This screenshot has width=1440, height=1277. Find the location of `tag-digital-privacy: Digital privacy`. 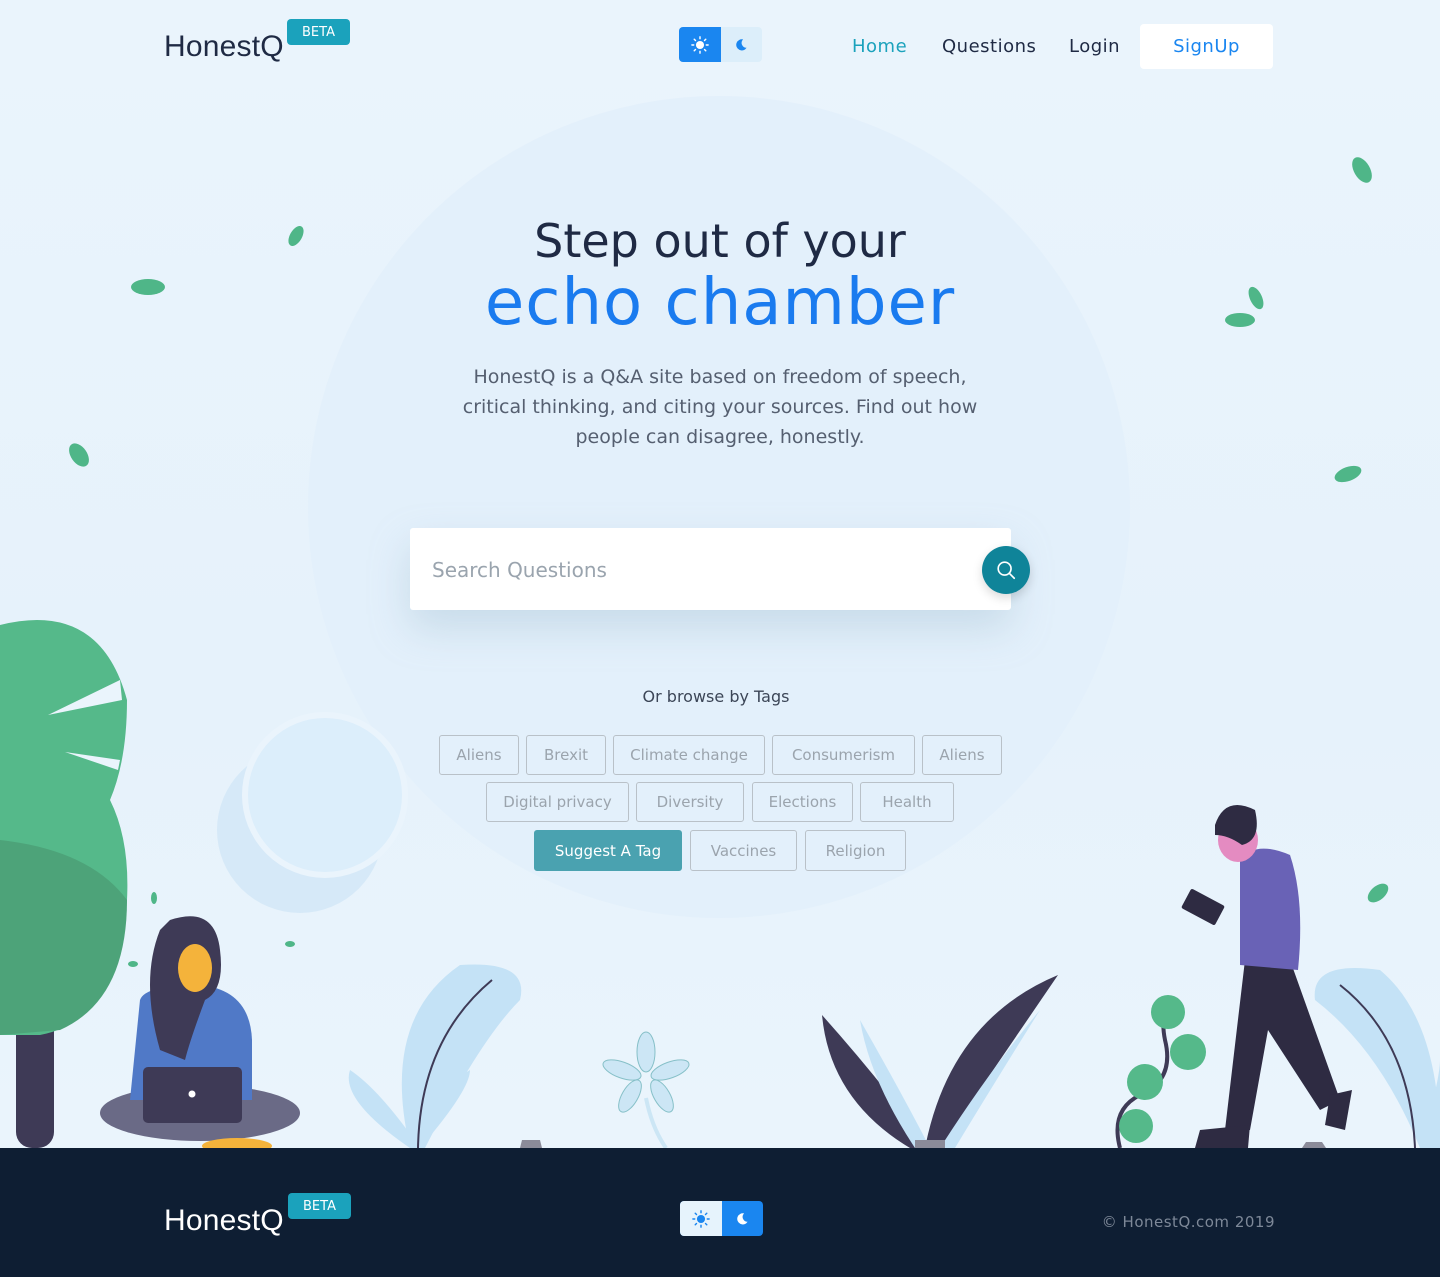

tag-digital-privacy: Digital privacy is located at coordinates (557, 802).